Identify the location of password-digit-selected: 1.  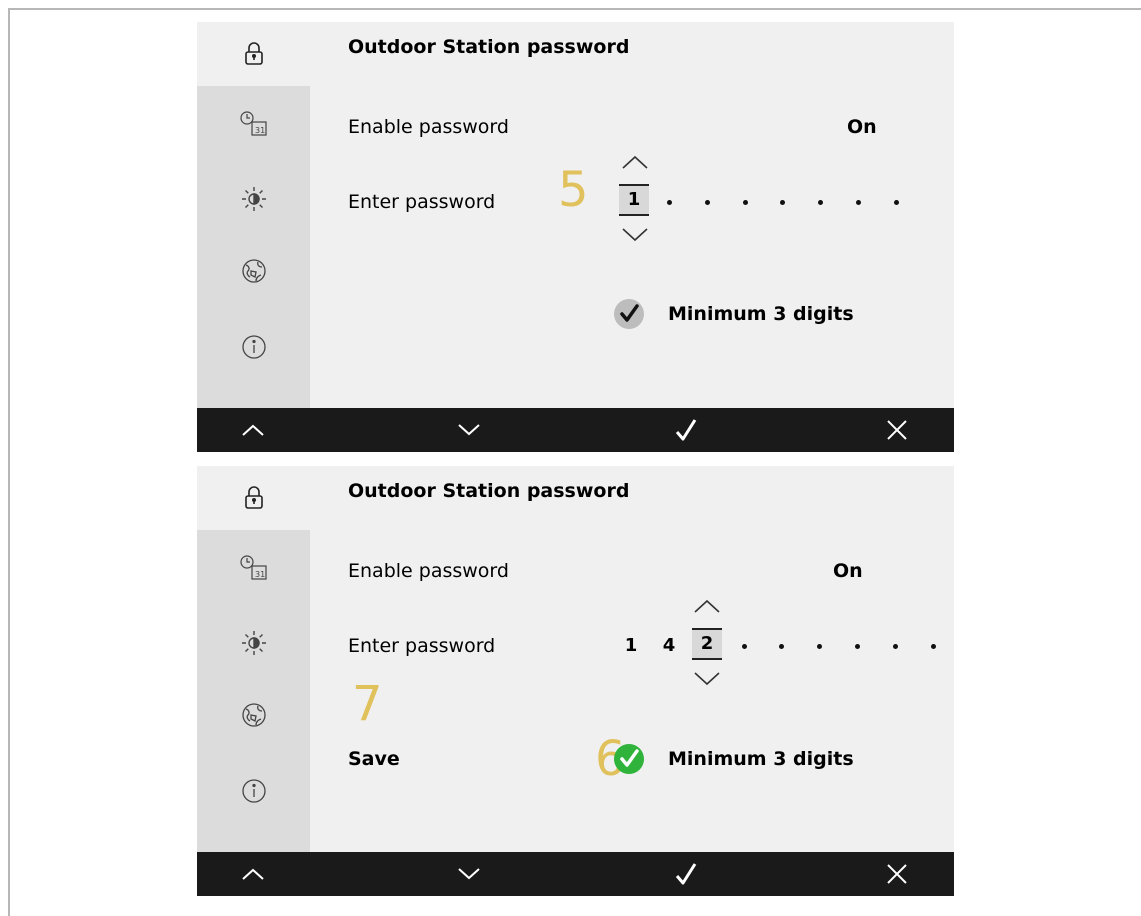
(634, 200).